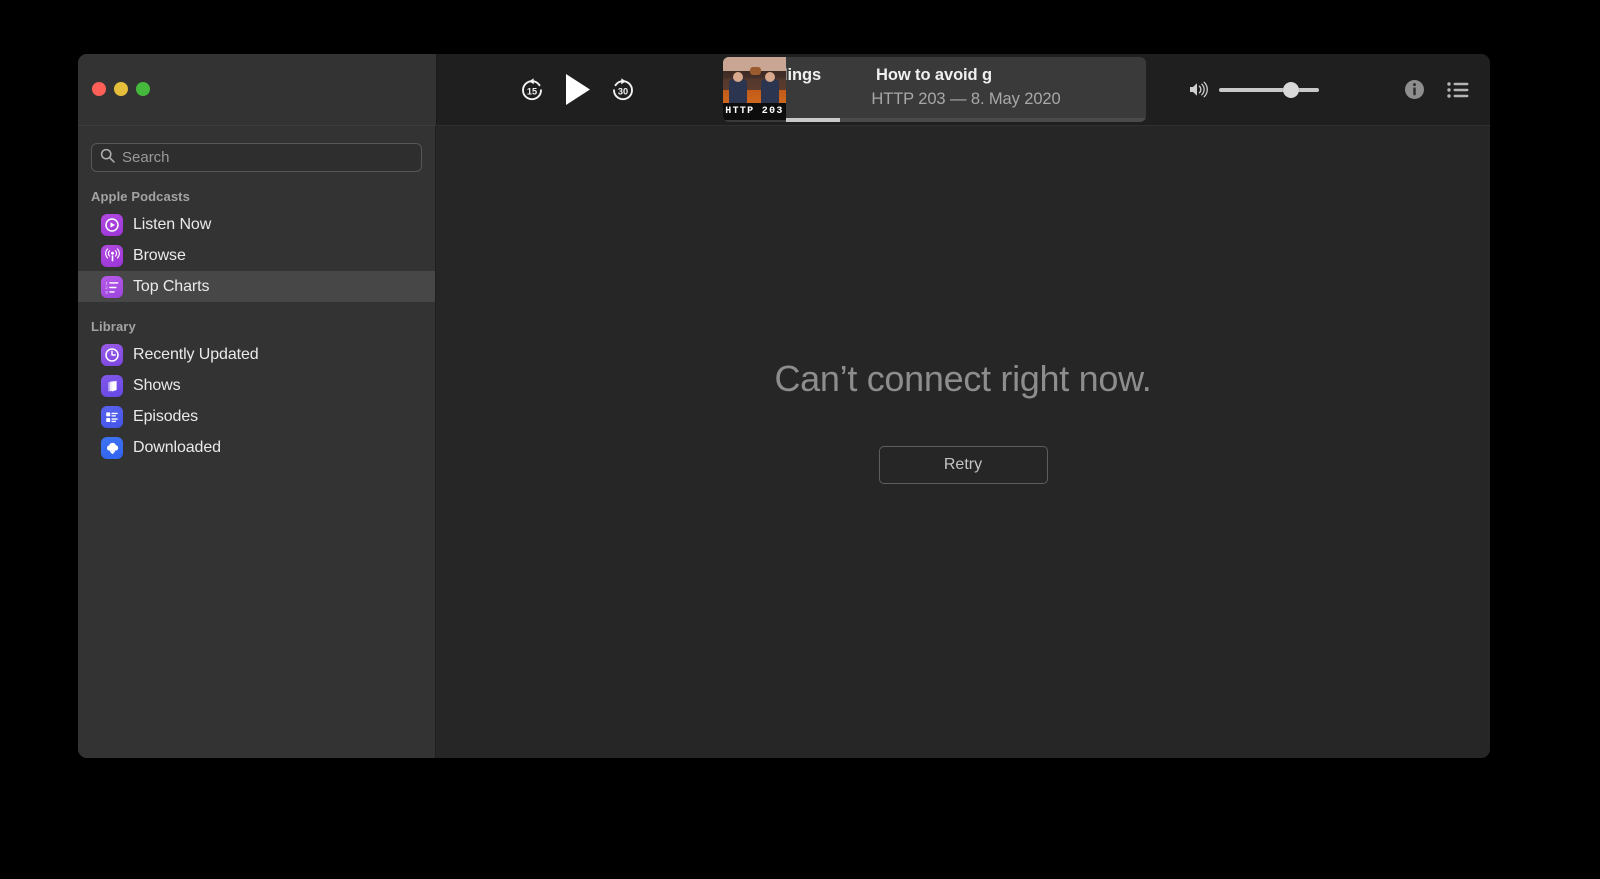 The image size is (1600, 879). What do you see at coordinates (770, 92) in the screenshot?
I see `artwork-person-right` at bounding box center [770, 92].